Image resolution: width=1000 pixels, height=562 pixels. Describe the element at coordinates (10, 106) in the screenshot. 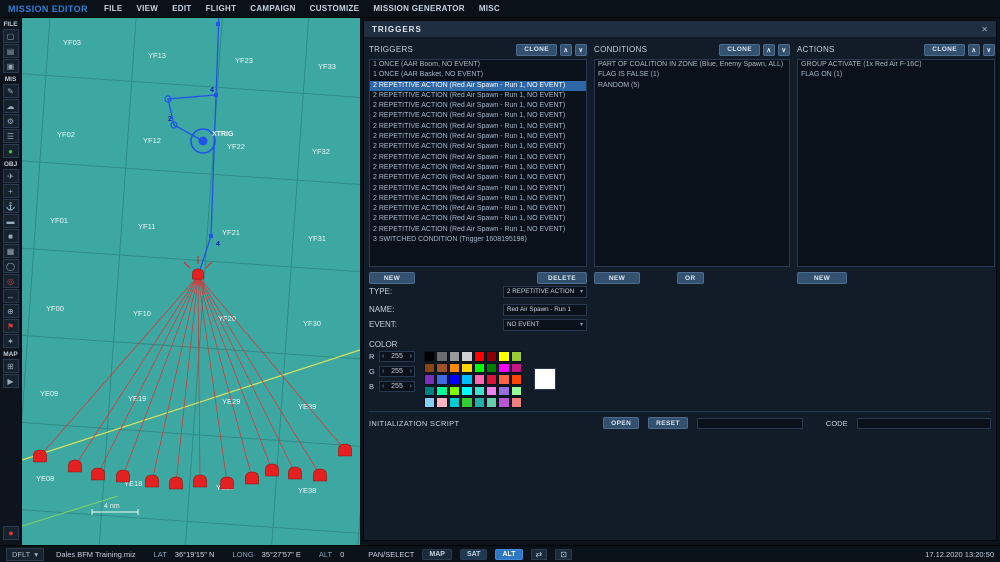

I see `weather-icon: ☁` at that location.